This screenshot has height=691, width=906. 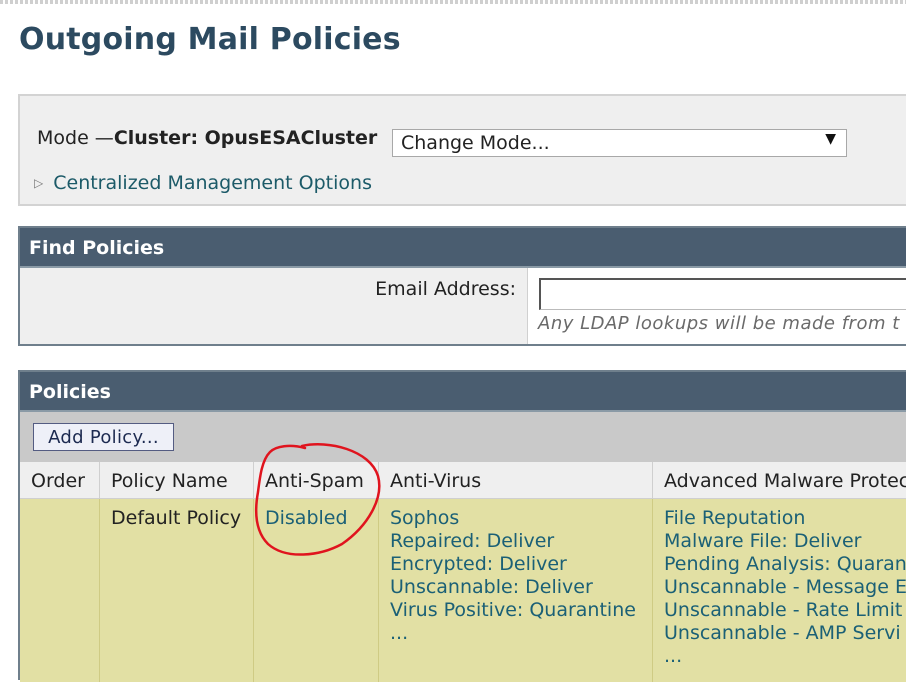 I want to click on anti-spam-link: Disabled, so click(x=321, y=518).